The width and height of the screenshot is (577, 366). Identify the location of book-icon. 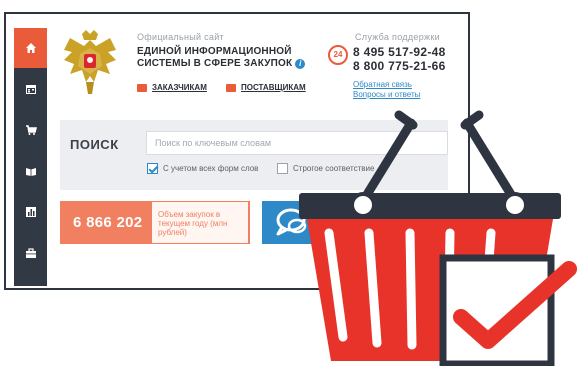
(30, 172).